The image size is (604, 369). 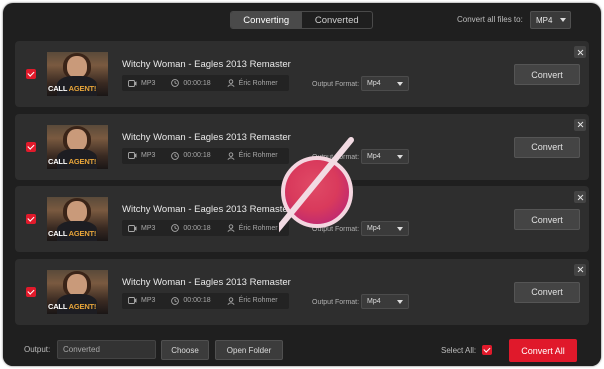 I want to click on convert-all-button: Convert All, so click(x=543, y=350).